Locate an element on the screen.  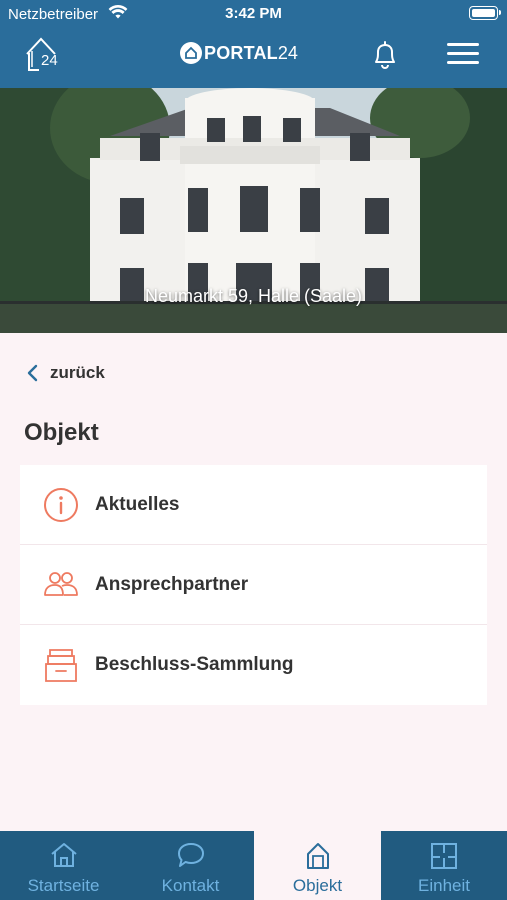
brand-logo: PORTAL 24 is located at coordinates (239, 53).